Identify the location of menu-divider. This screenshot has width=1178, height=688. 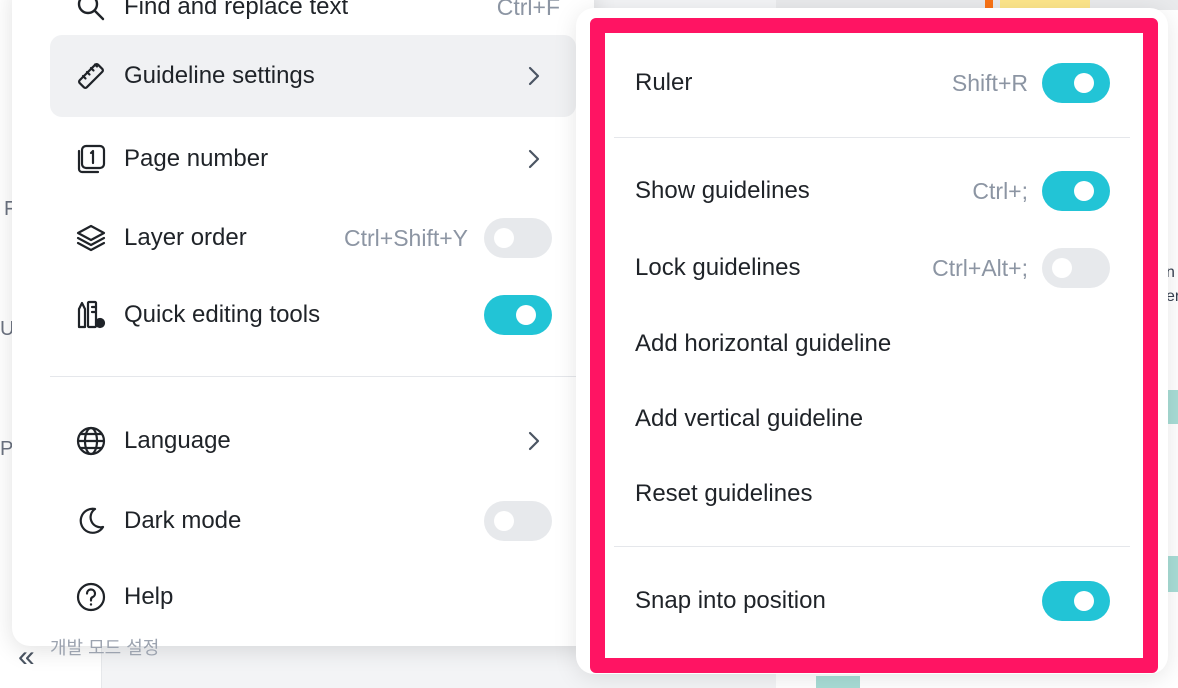
(313, 376).